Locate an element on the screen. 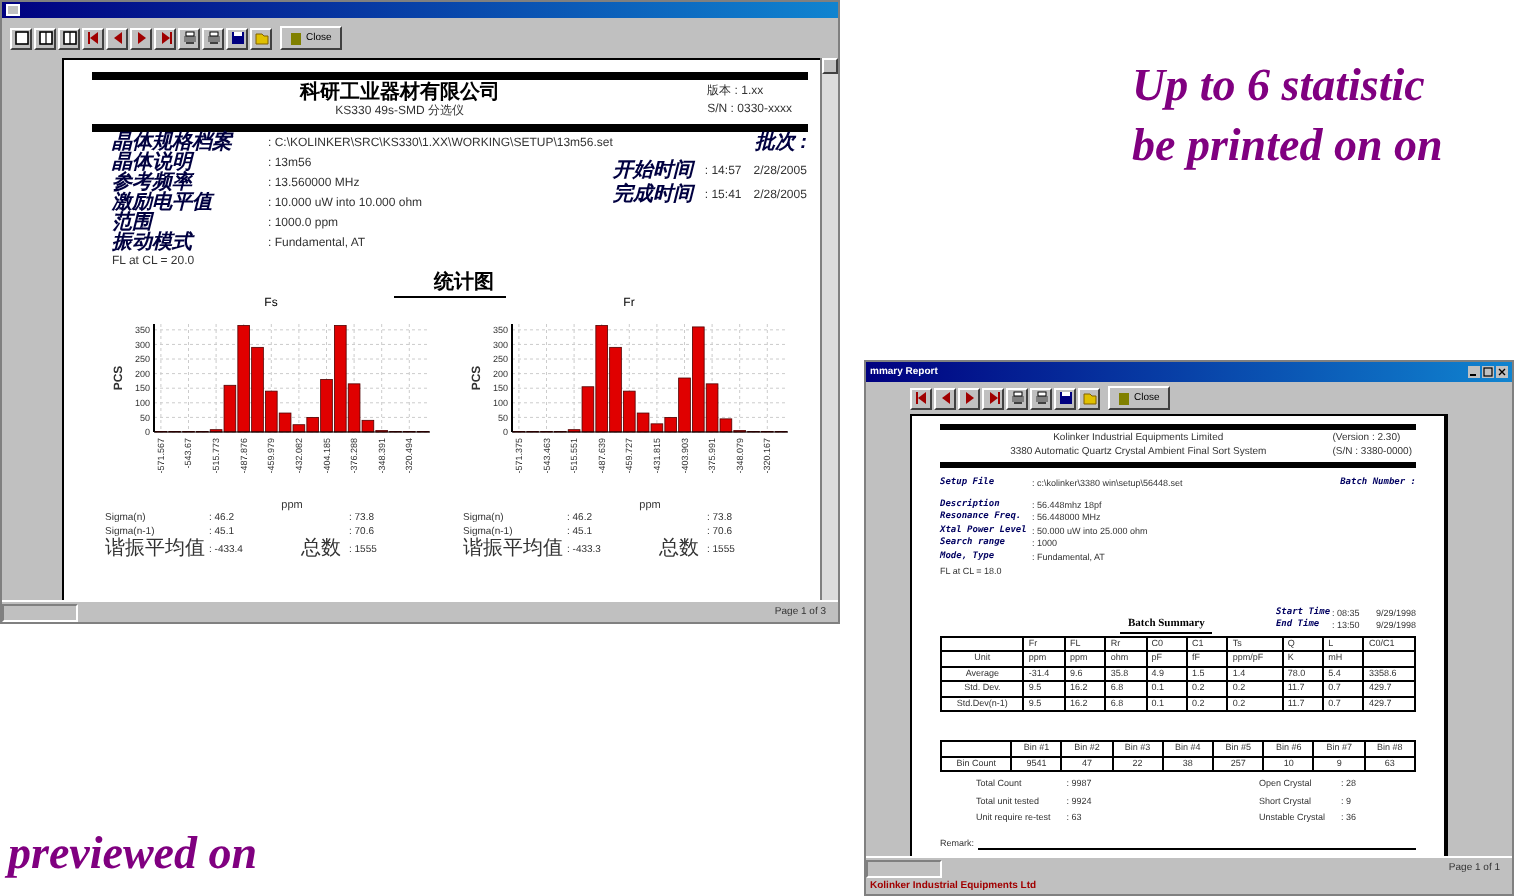 The height and width of the screenshot is (896, 1514). field-label: 范围 is located at coordinates (133, 224).